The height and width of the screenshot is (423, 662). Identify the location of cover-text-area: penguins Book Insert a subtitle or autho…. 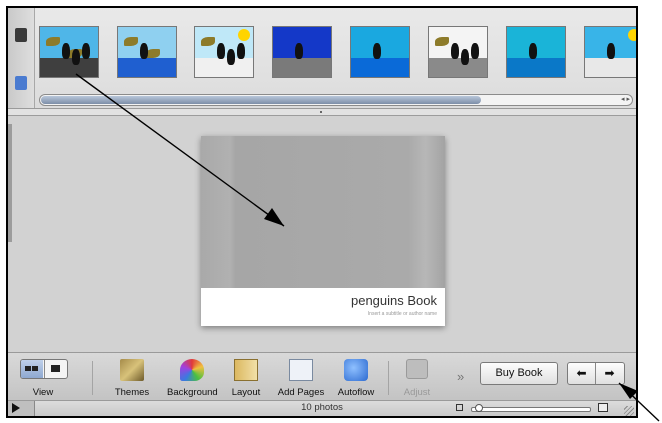
(323, 307).